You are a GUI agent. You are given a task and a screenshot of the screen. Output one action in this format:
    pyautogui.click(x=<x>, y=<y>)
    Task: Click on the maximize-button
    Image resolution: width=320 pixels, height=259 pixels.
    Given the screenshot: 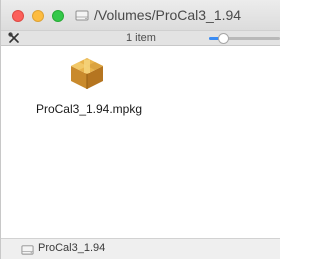 What is the action you would take?
    pyautogui.click(x=58, y=16)
    